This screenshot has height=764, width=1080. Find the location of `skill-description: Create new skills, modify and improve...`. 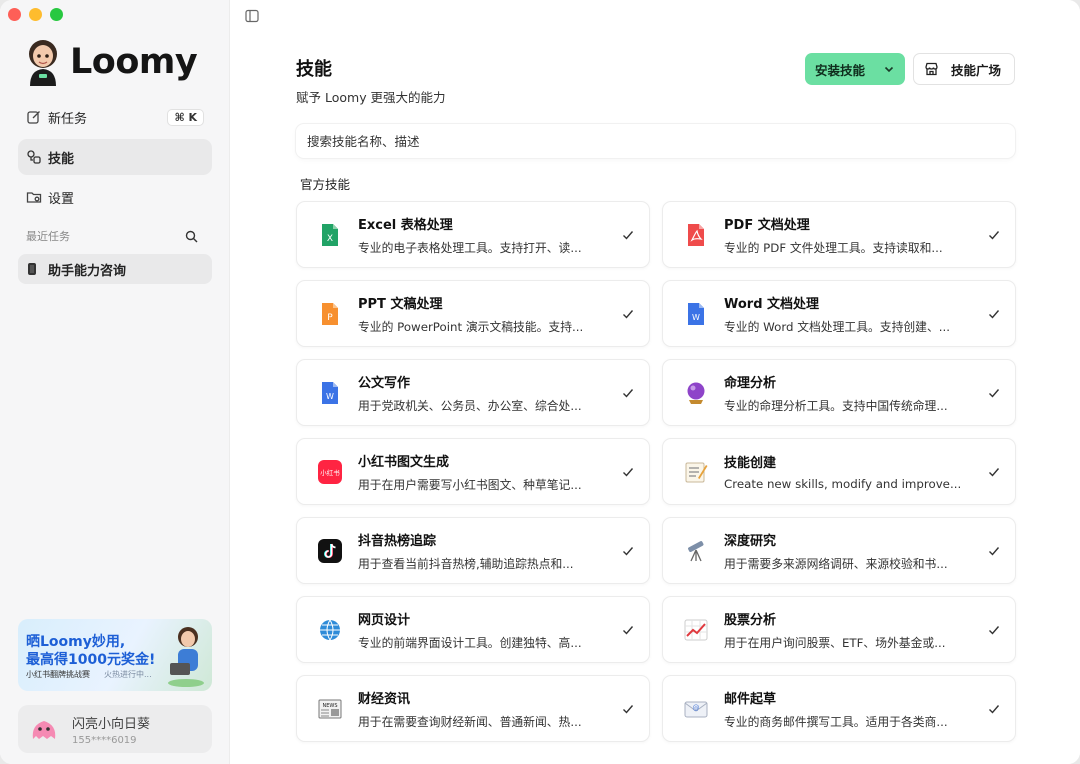

skill-description: Create new skills, modify and improve... is located at coordinates (843, 484).